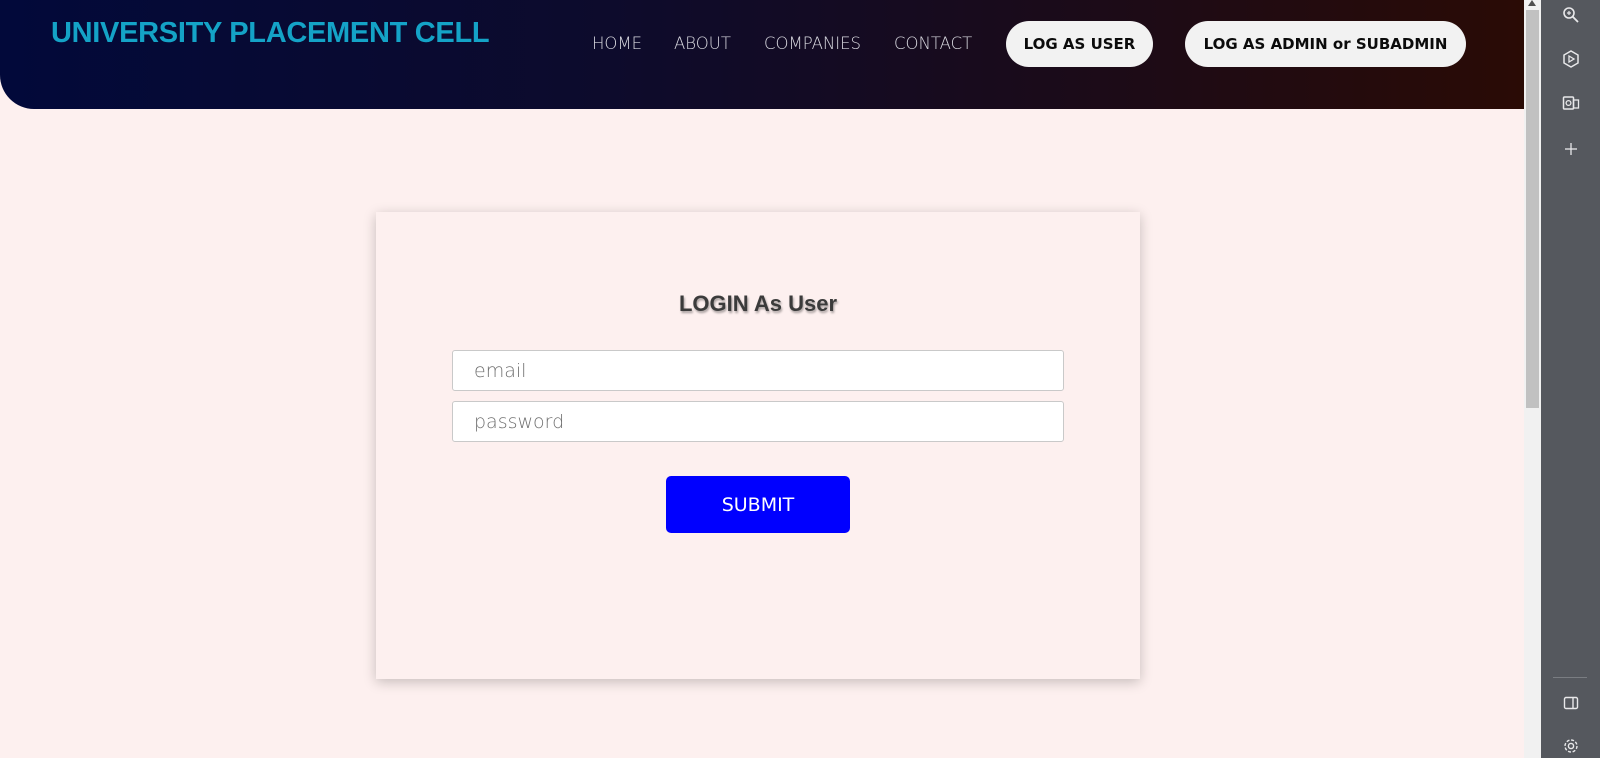 This screenshot has width=1600, height=758. Describe the element at coordinates (758, 421) in the screenshot. I see `password-field` at that location.